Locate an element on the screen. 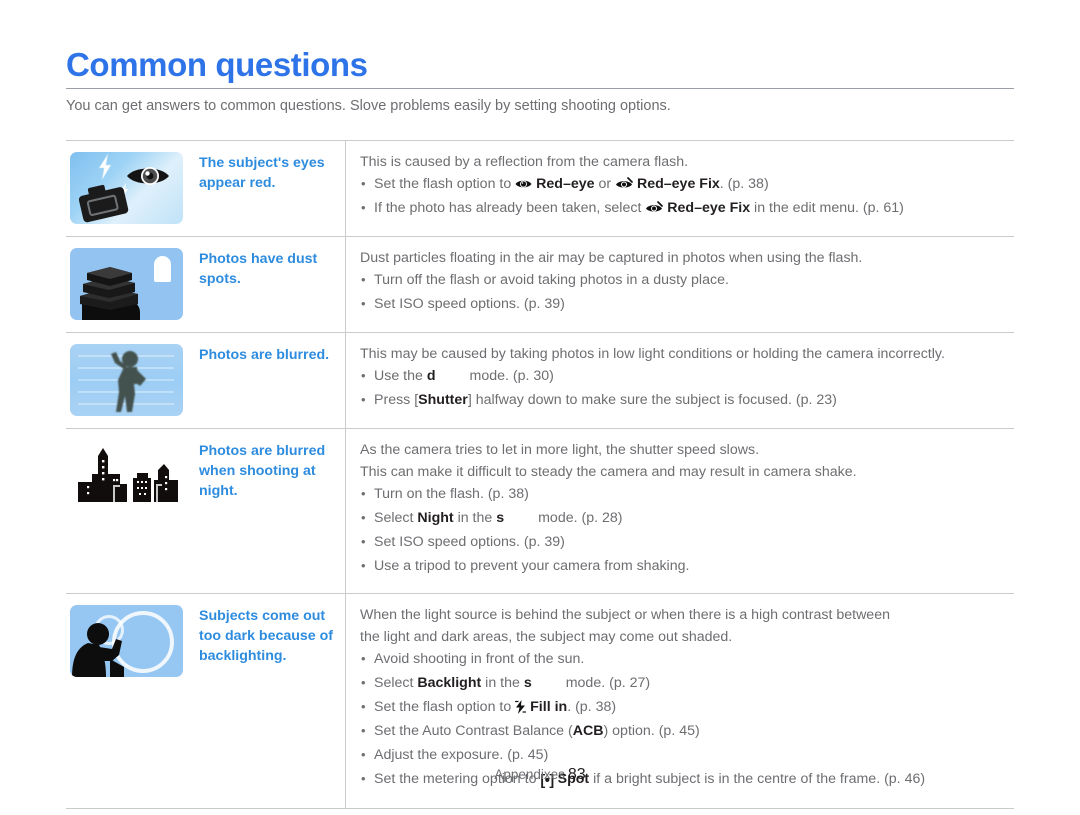 This screenshot has width=1080, height=815. page-footer: Appendixes 83 is located at coordinates (540, 775).